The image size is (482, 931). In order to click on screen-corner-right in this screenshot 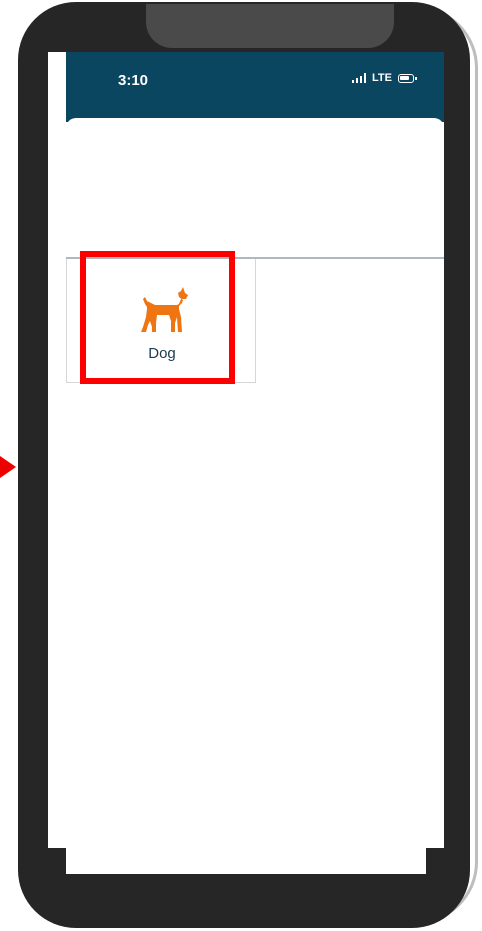, I will do `click(435, 861)`.